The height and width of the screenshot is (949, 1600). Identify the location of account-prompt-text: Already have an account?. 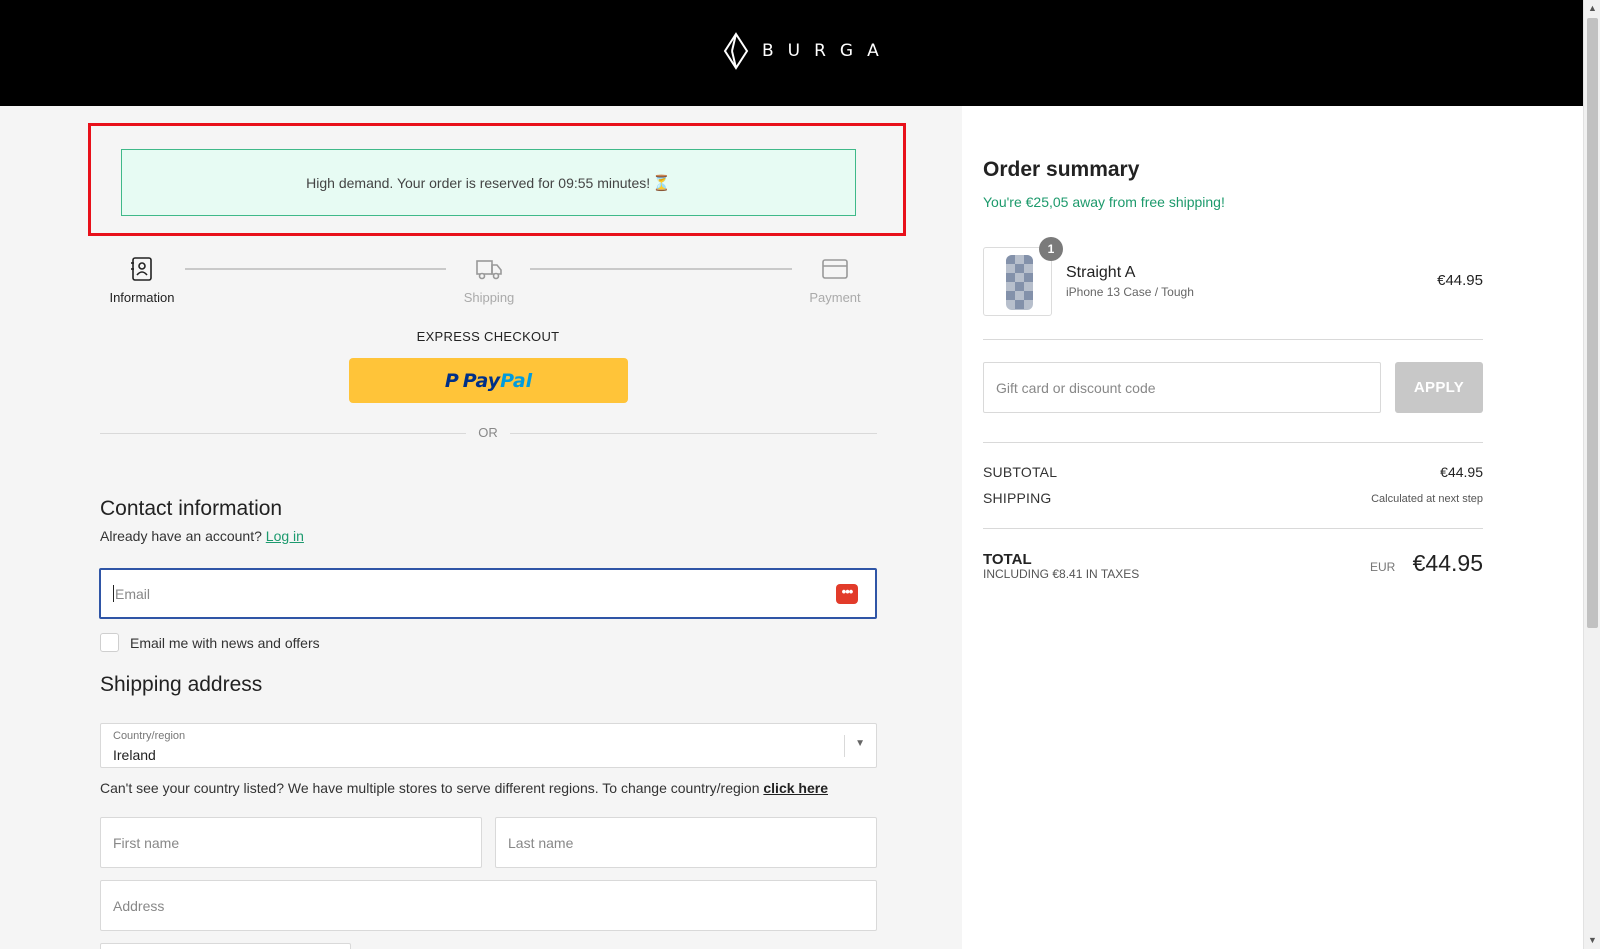
(181, 536).